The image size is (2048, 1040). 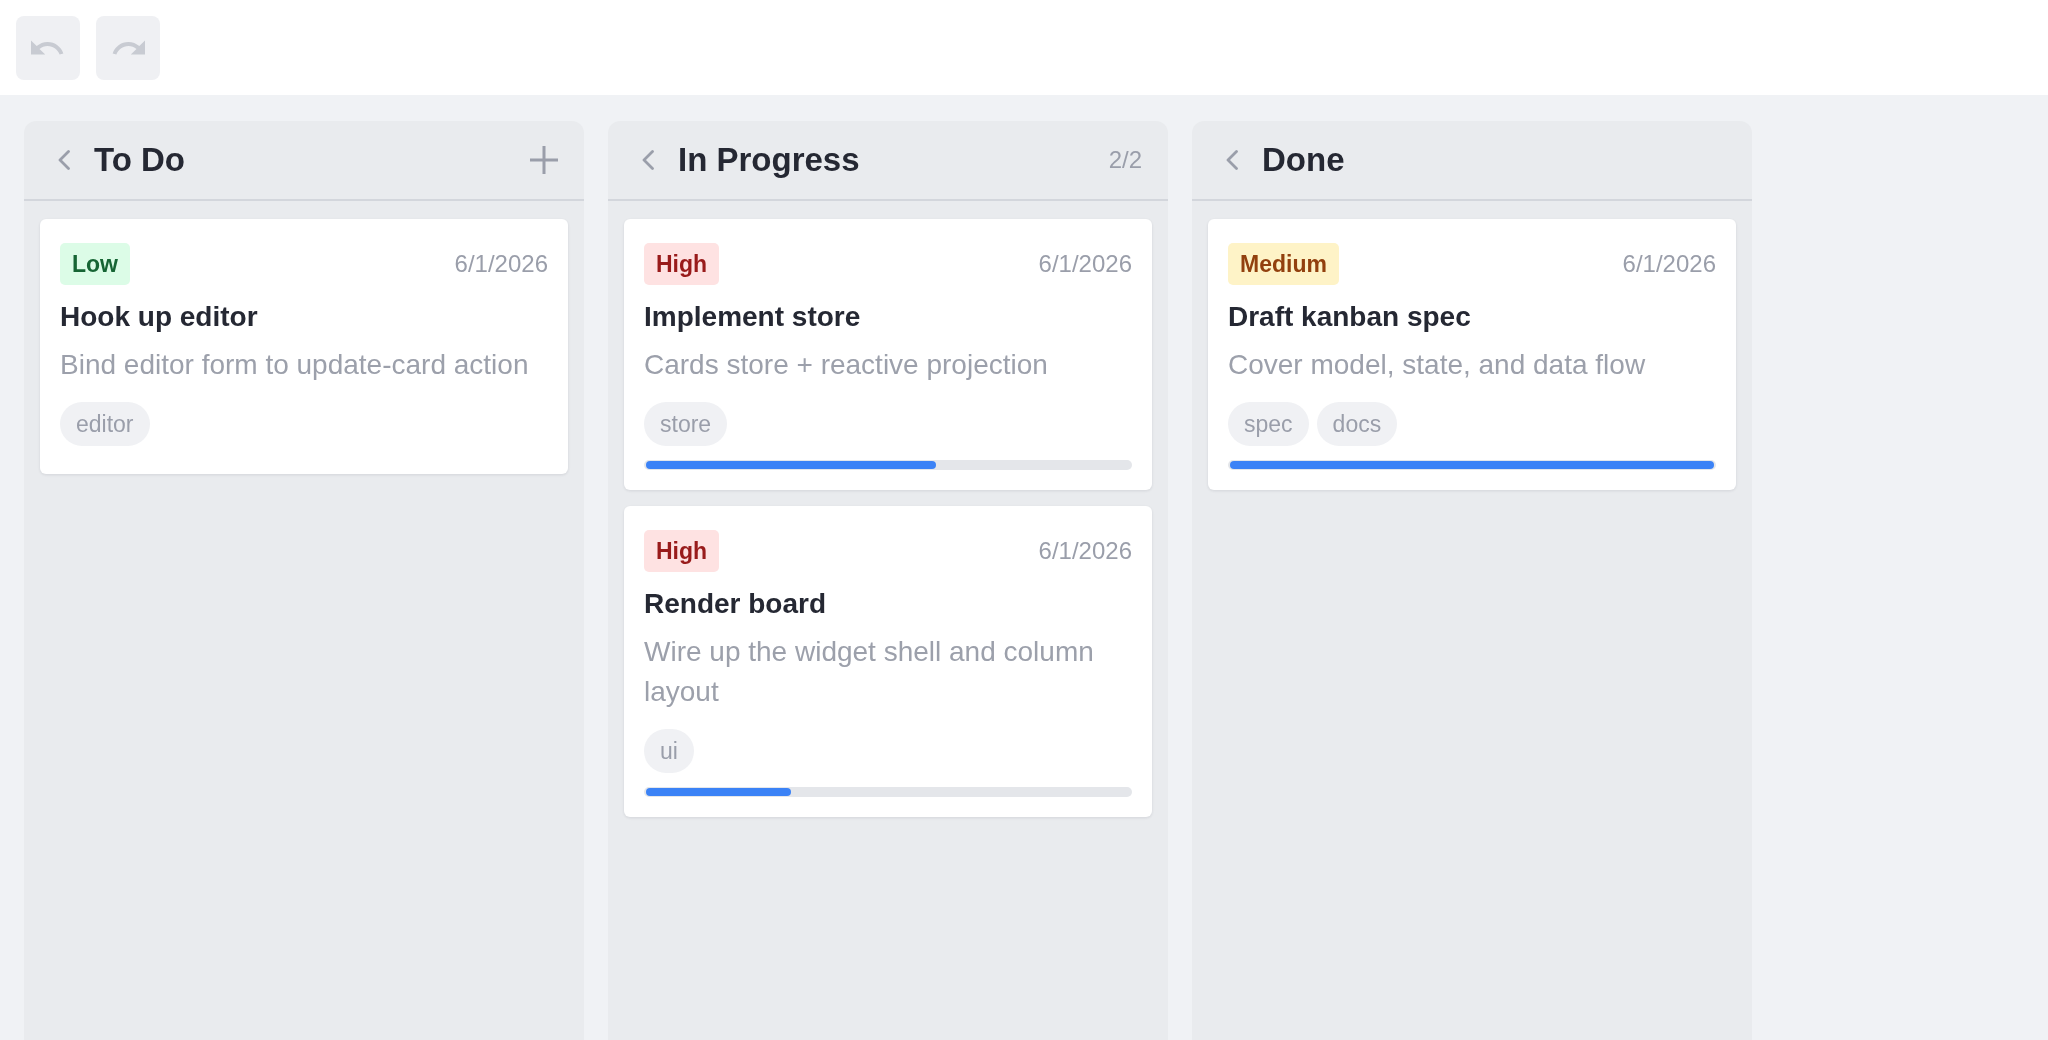 What do you see at coordinates (95, 264) in the screenshot?
I see `priority-badge: Low` at bounding box center [95, 264].